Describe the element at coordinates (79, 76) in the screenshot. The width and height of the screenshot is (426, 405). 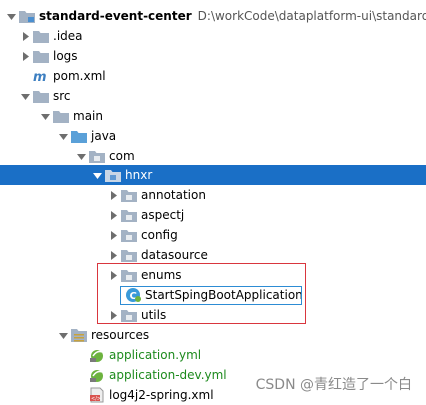
I see `tree-node-label: pom.xml` at that location.